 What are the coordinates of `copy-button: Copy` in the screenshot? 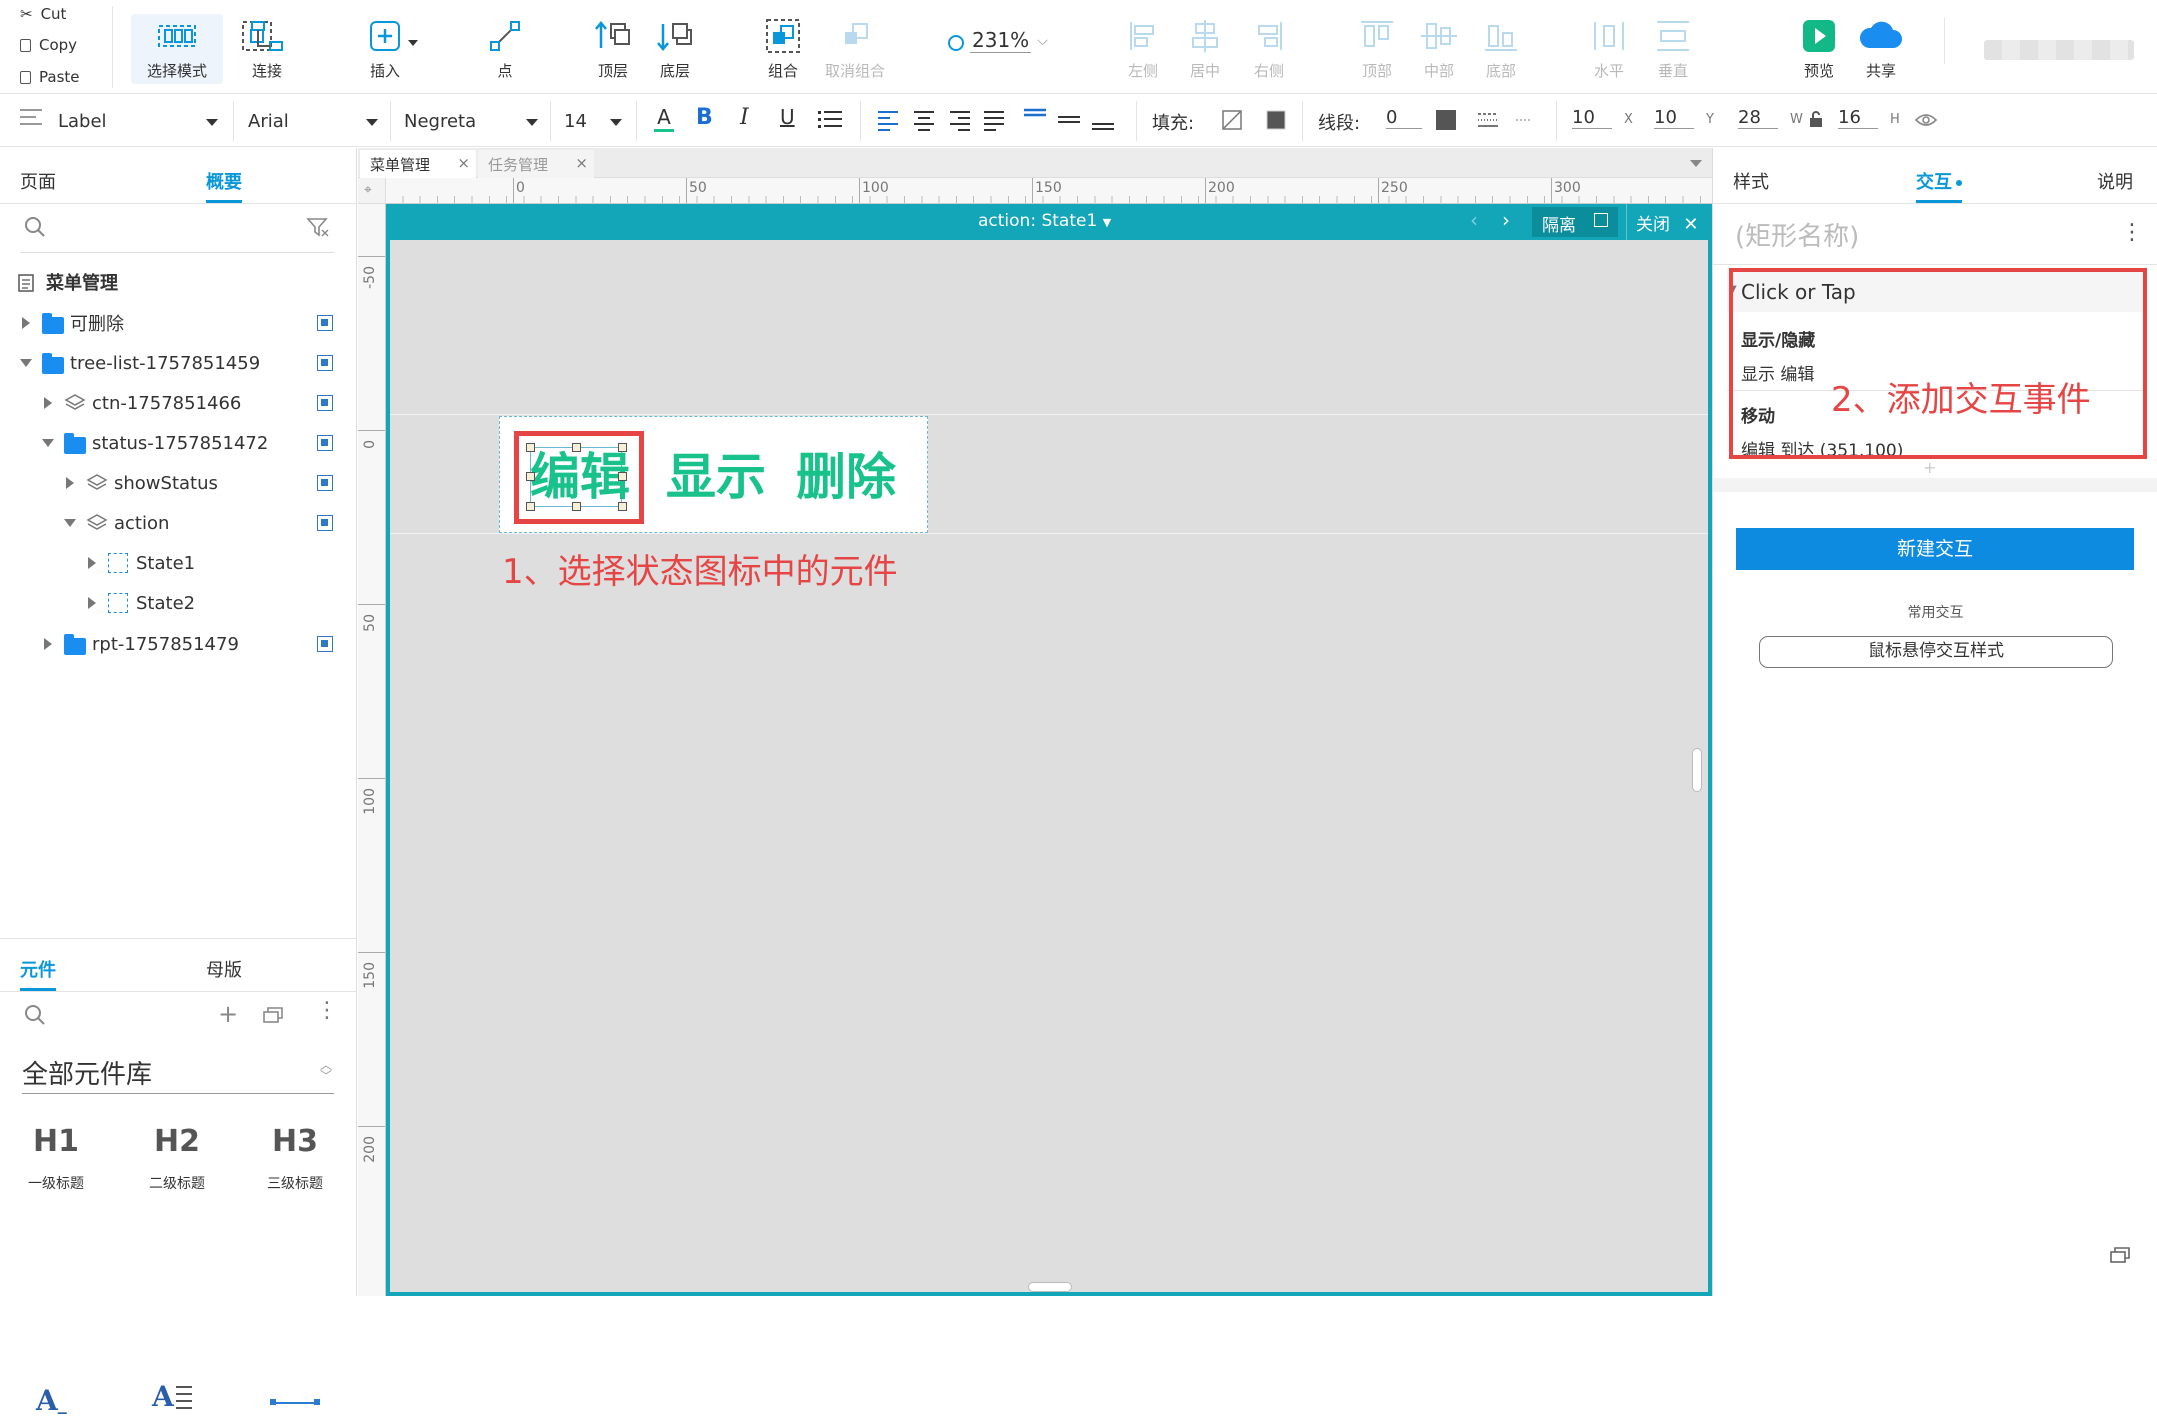 It's located at (48, 45).